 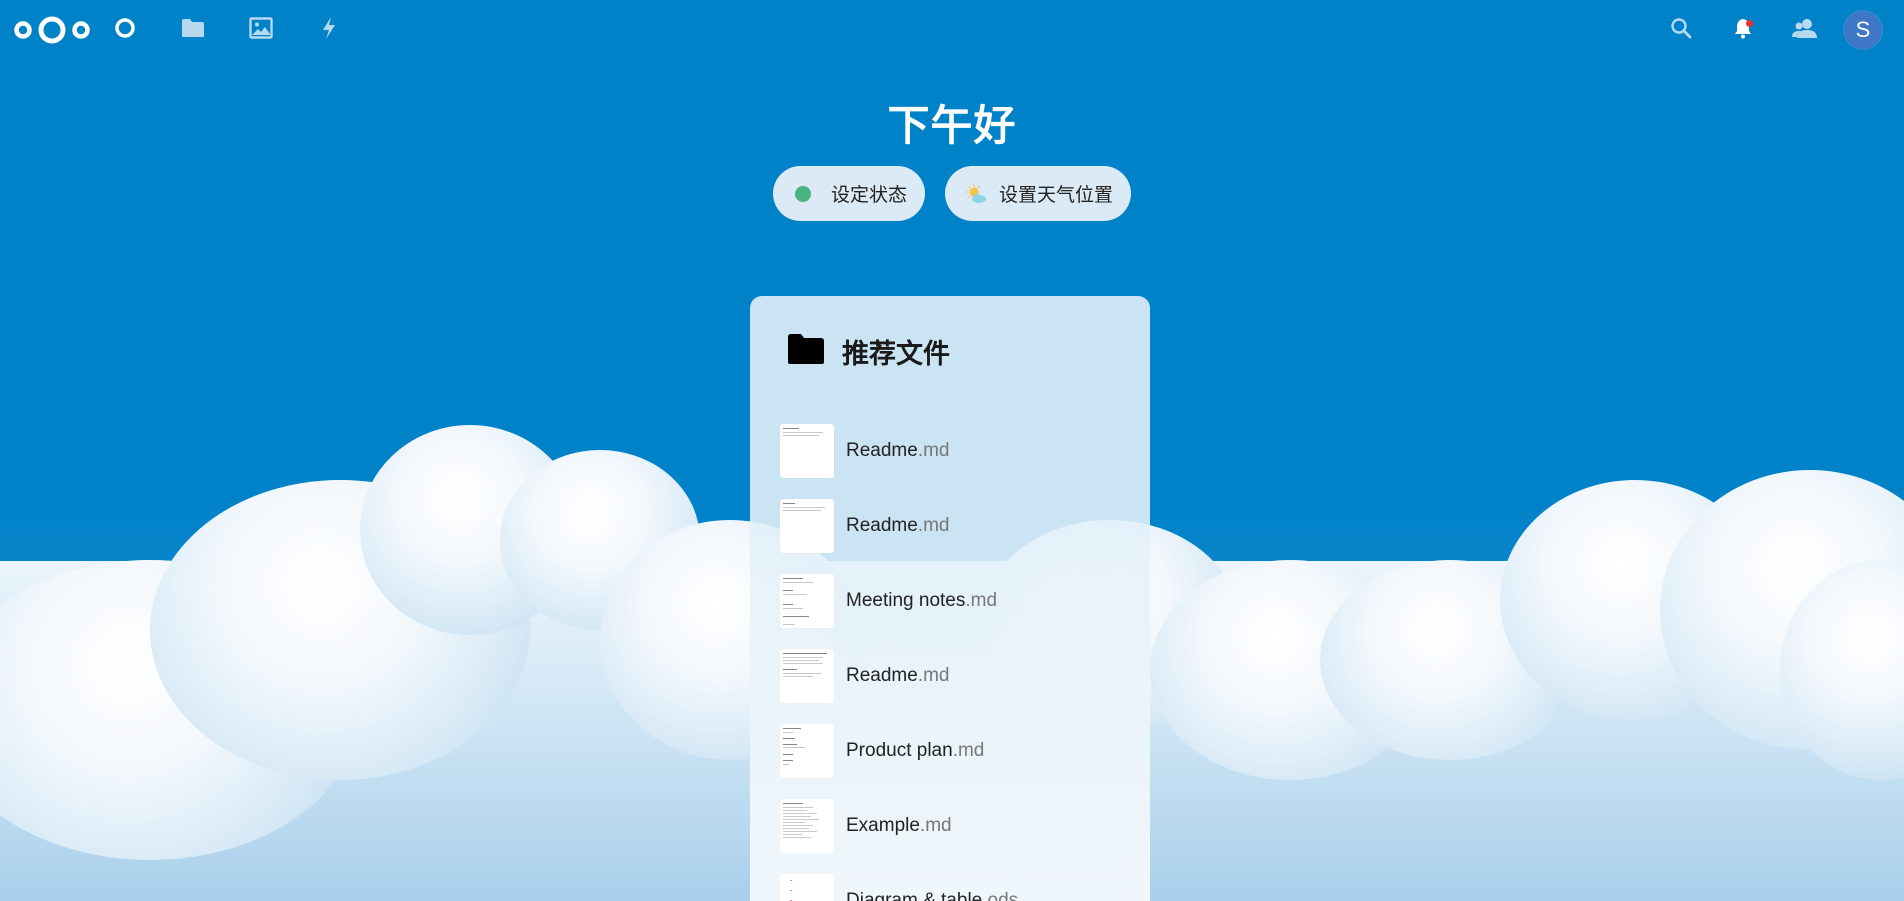 What do you see at coordinates (1749, 23) in the screenshot?
I see `notification-badge` at bounding box center [1749, 23].